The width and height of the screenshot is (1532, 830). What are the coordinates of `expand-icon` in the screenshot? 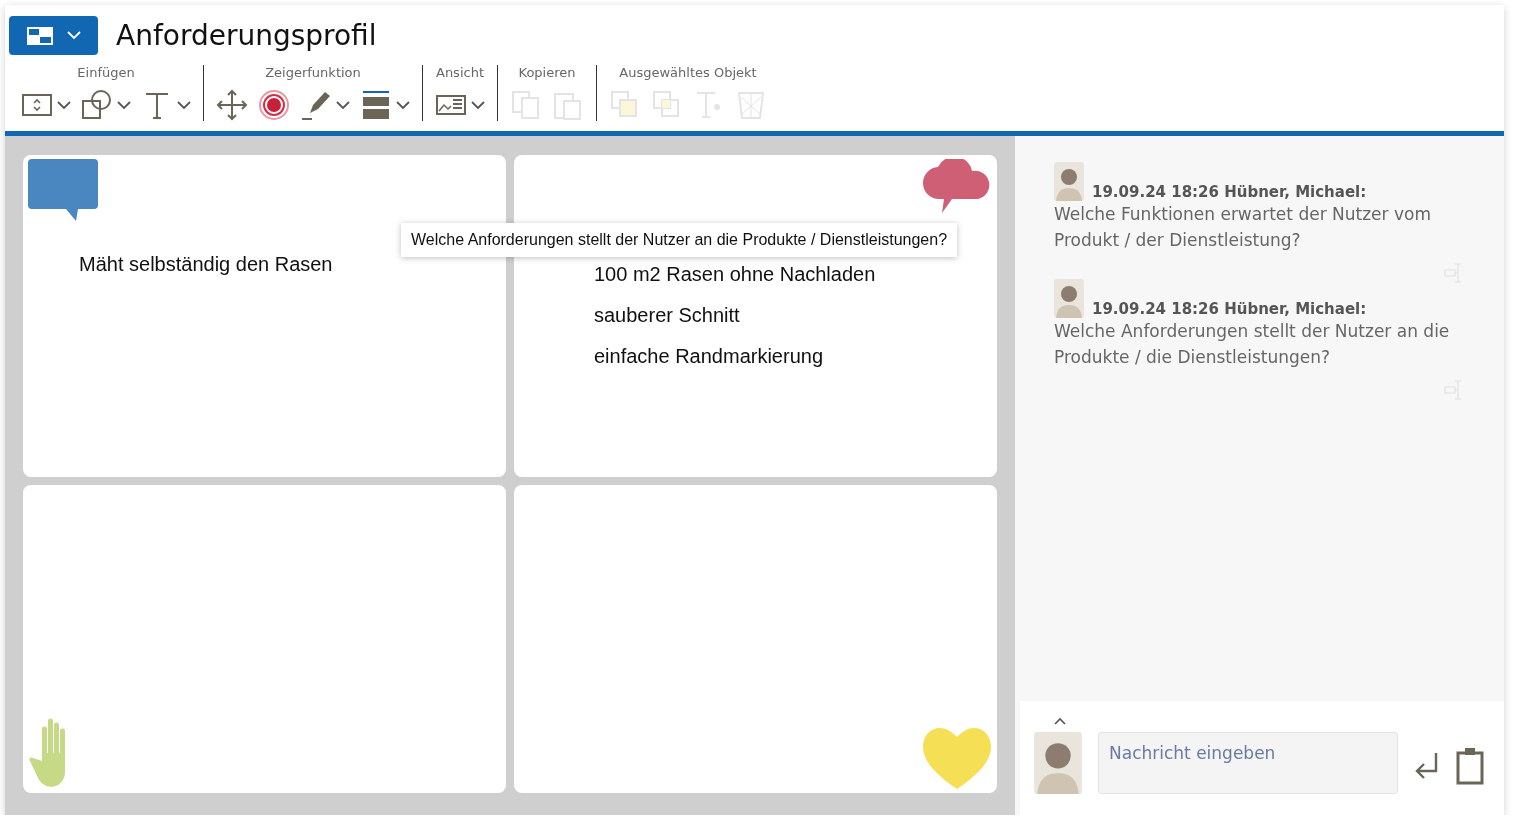 It's located at (1060, 721).